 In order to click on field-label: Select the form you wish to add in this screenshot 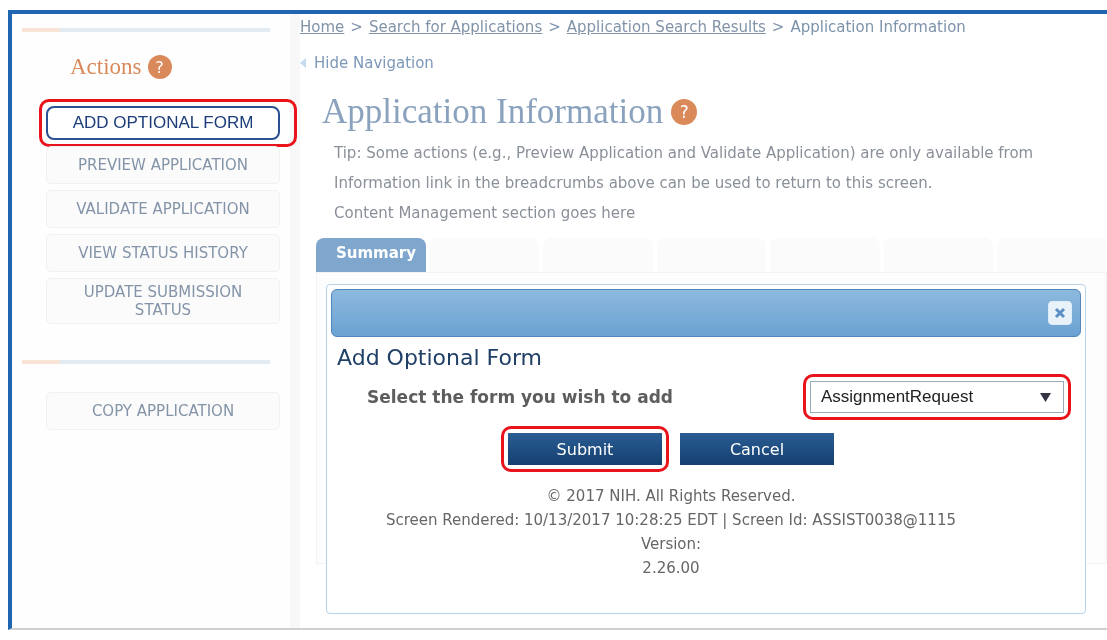, I will do `click(520, 397)`.